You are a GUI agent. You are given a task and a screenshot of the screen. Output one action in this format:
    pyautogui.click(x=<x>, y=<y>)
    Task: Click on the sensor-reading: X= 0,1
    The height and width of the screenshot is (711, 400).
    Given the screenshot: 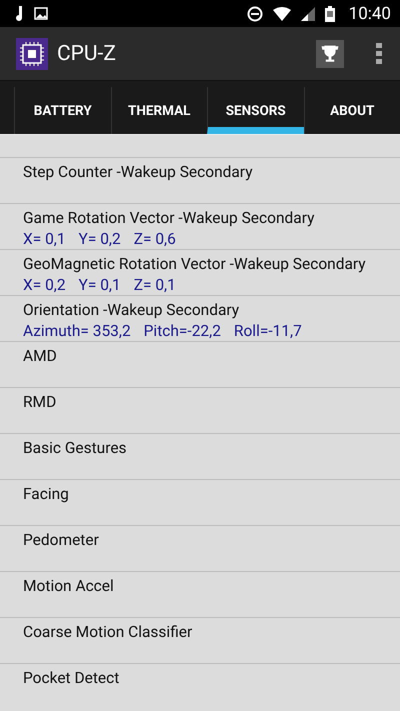 What is the action you would take?
    pyautogui.click(x=44, y=239)
    